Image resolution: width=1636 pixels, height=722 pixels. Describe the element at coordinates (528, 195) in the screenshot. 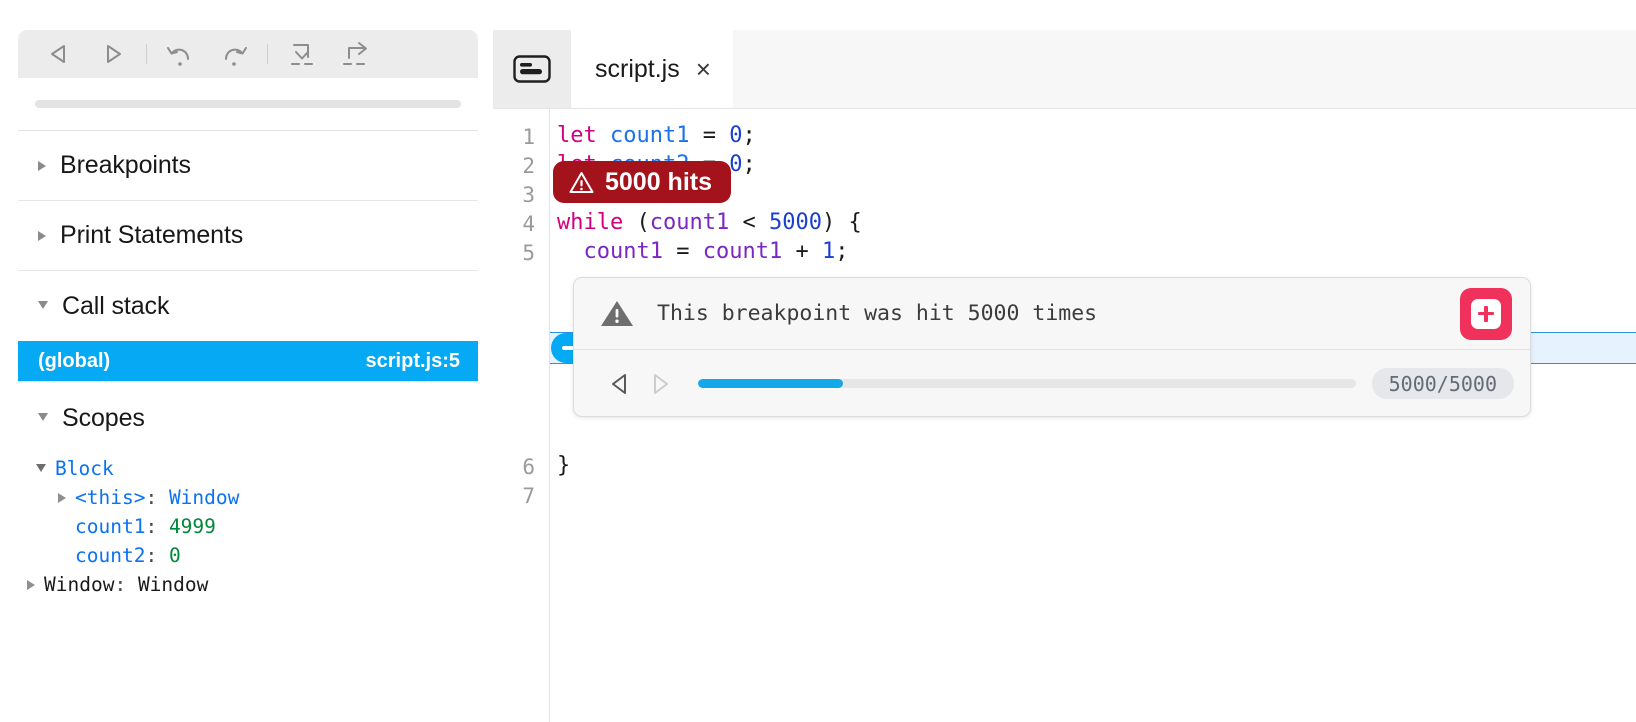

I see `line-number: 3` at that location.